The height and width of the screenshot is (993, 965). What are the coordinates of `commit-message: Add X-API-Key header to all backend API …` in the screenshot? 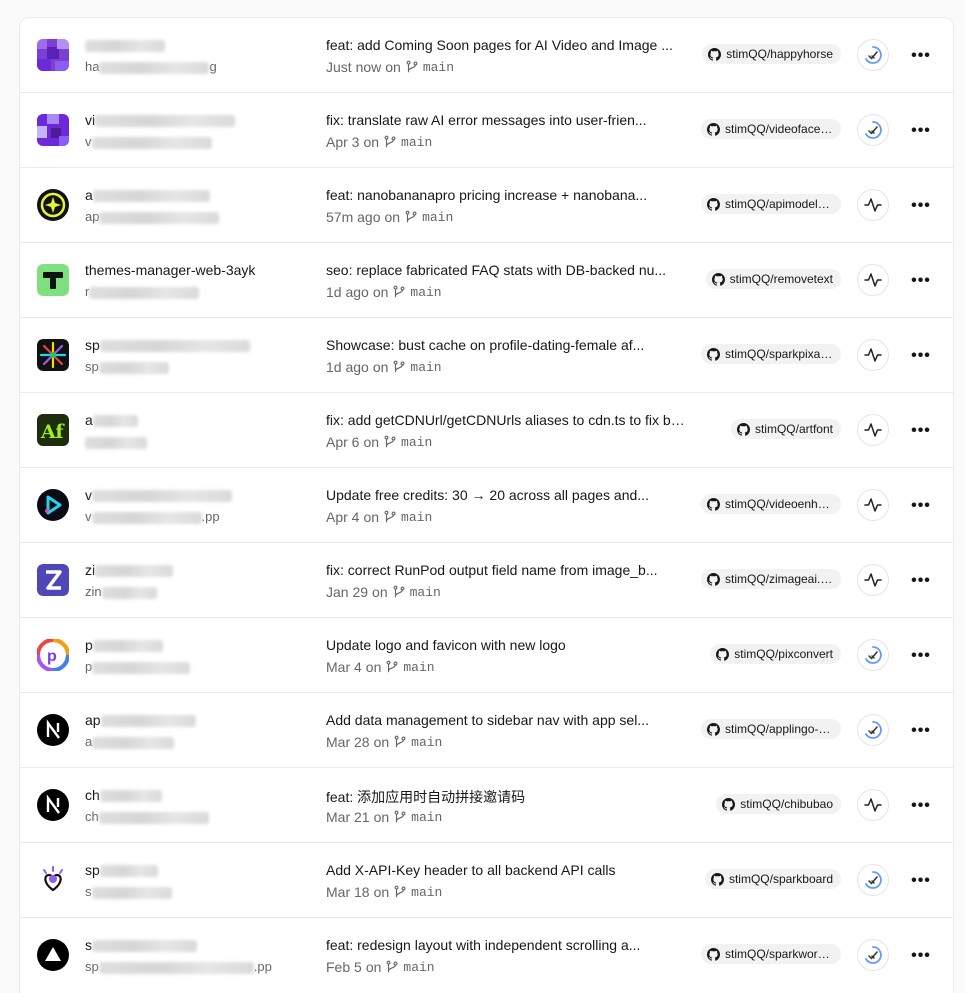 It's located at (507, 870).